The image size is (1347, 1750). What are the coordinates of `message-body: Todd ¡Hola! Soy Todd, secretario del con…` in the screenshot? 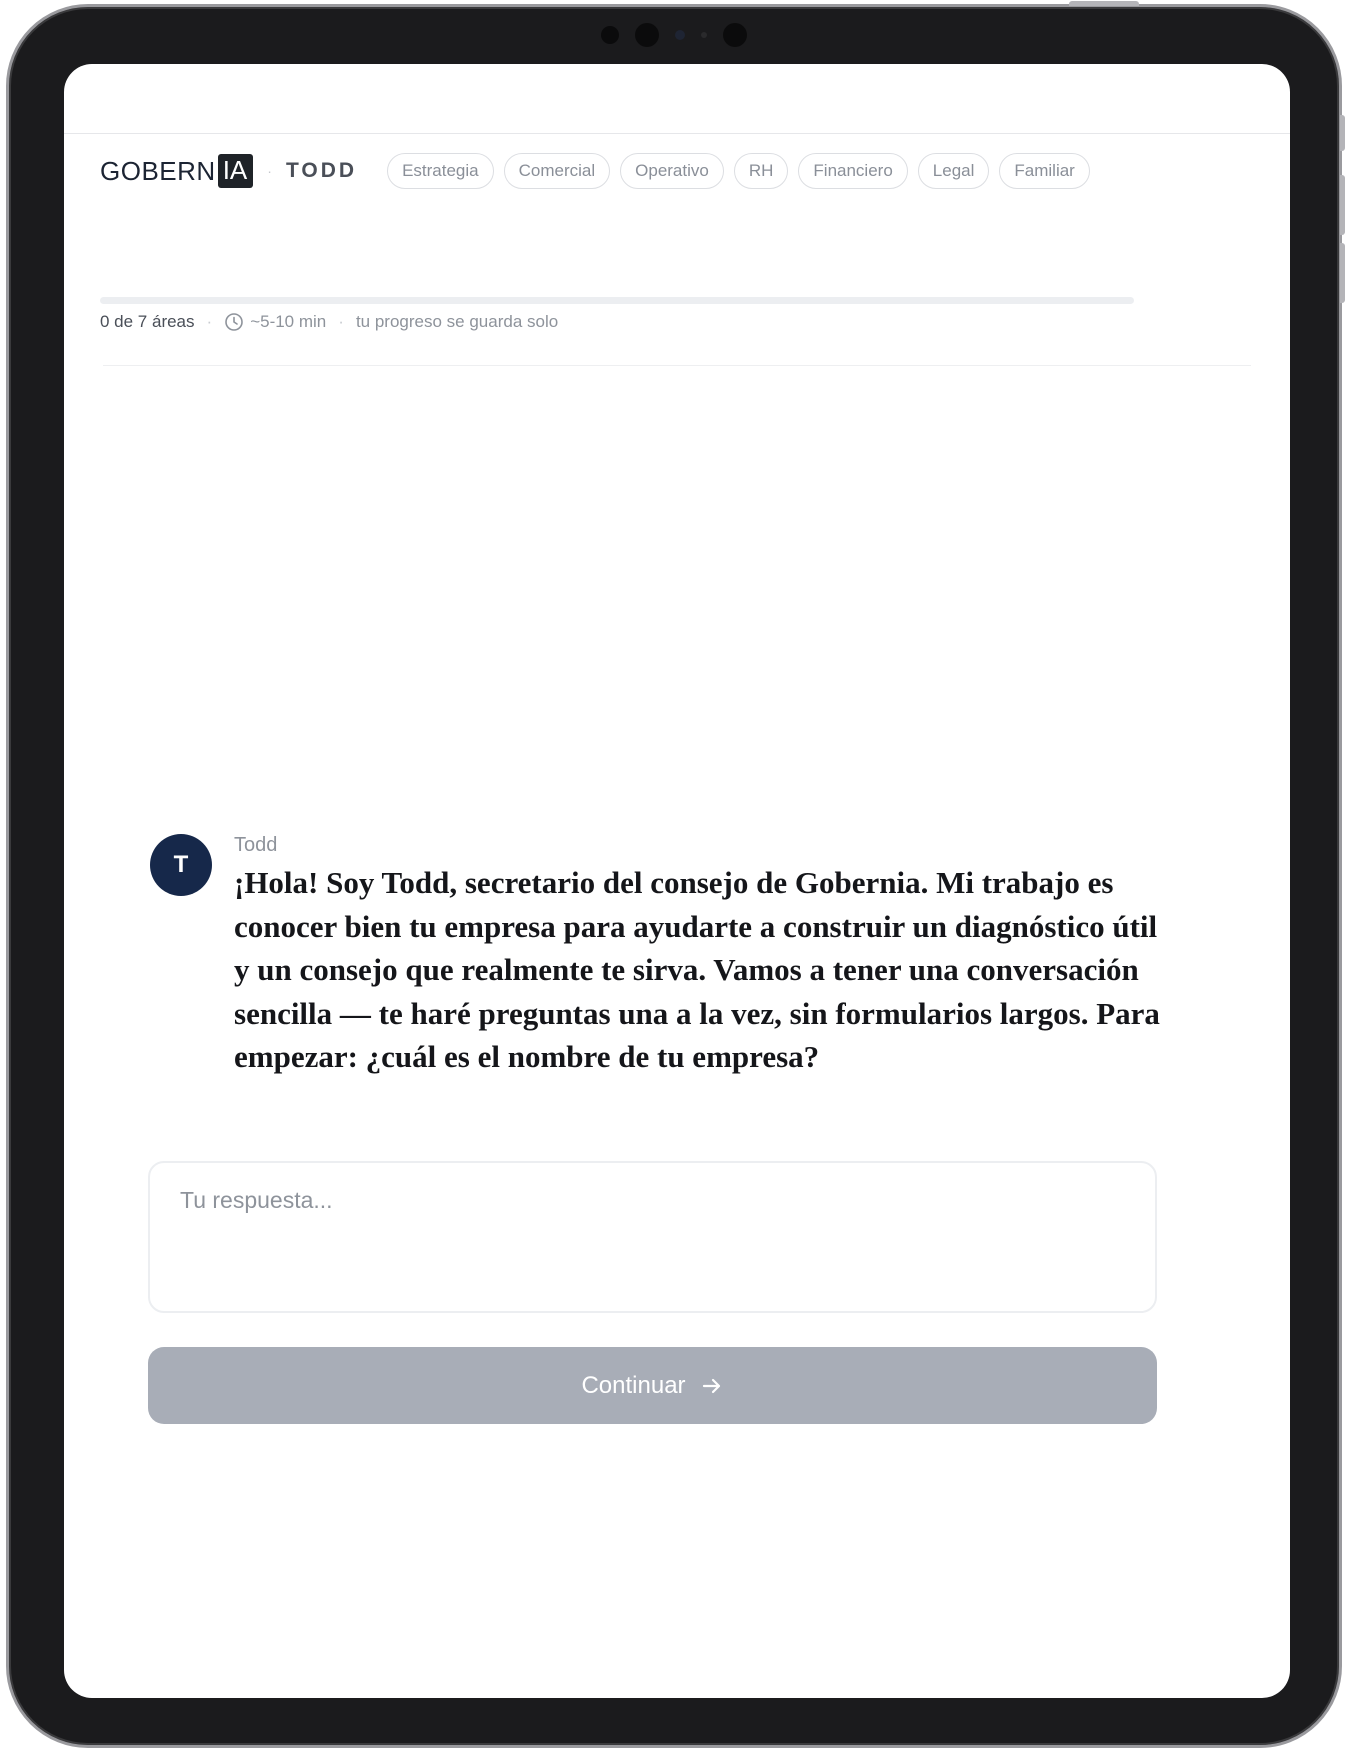 It's located at (697, 956).